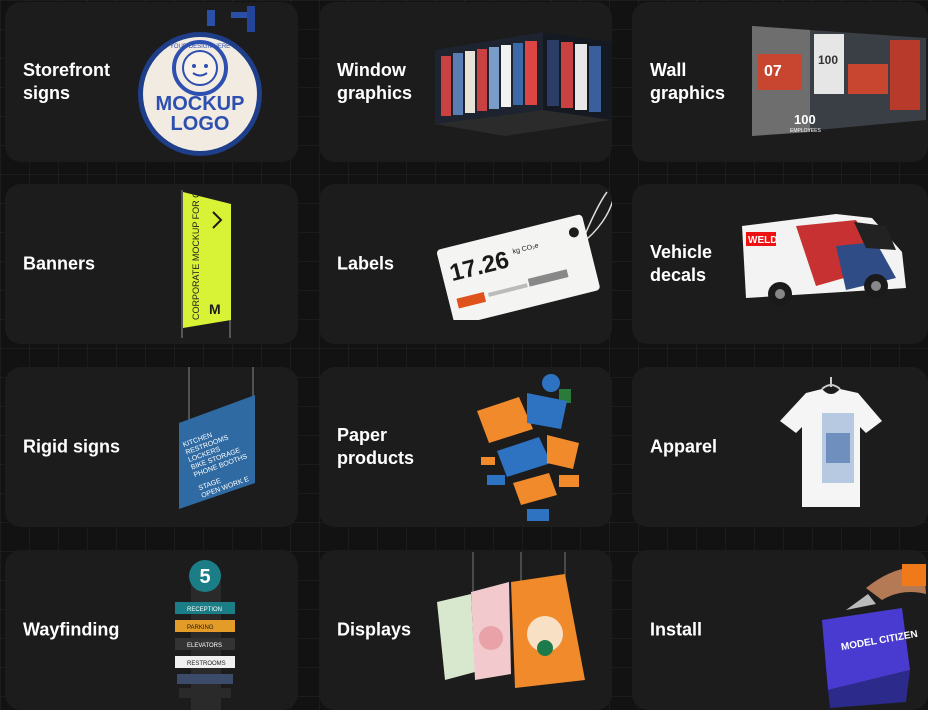 This screenshot has width=928, height=710. Describe the element at coordinates (200, 104) in the screenshot. I see `svg-text: MOCKUP` at that location.